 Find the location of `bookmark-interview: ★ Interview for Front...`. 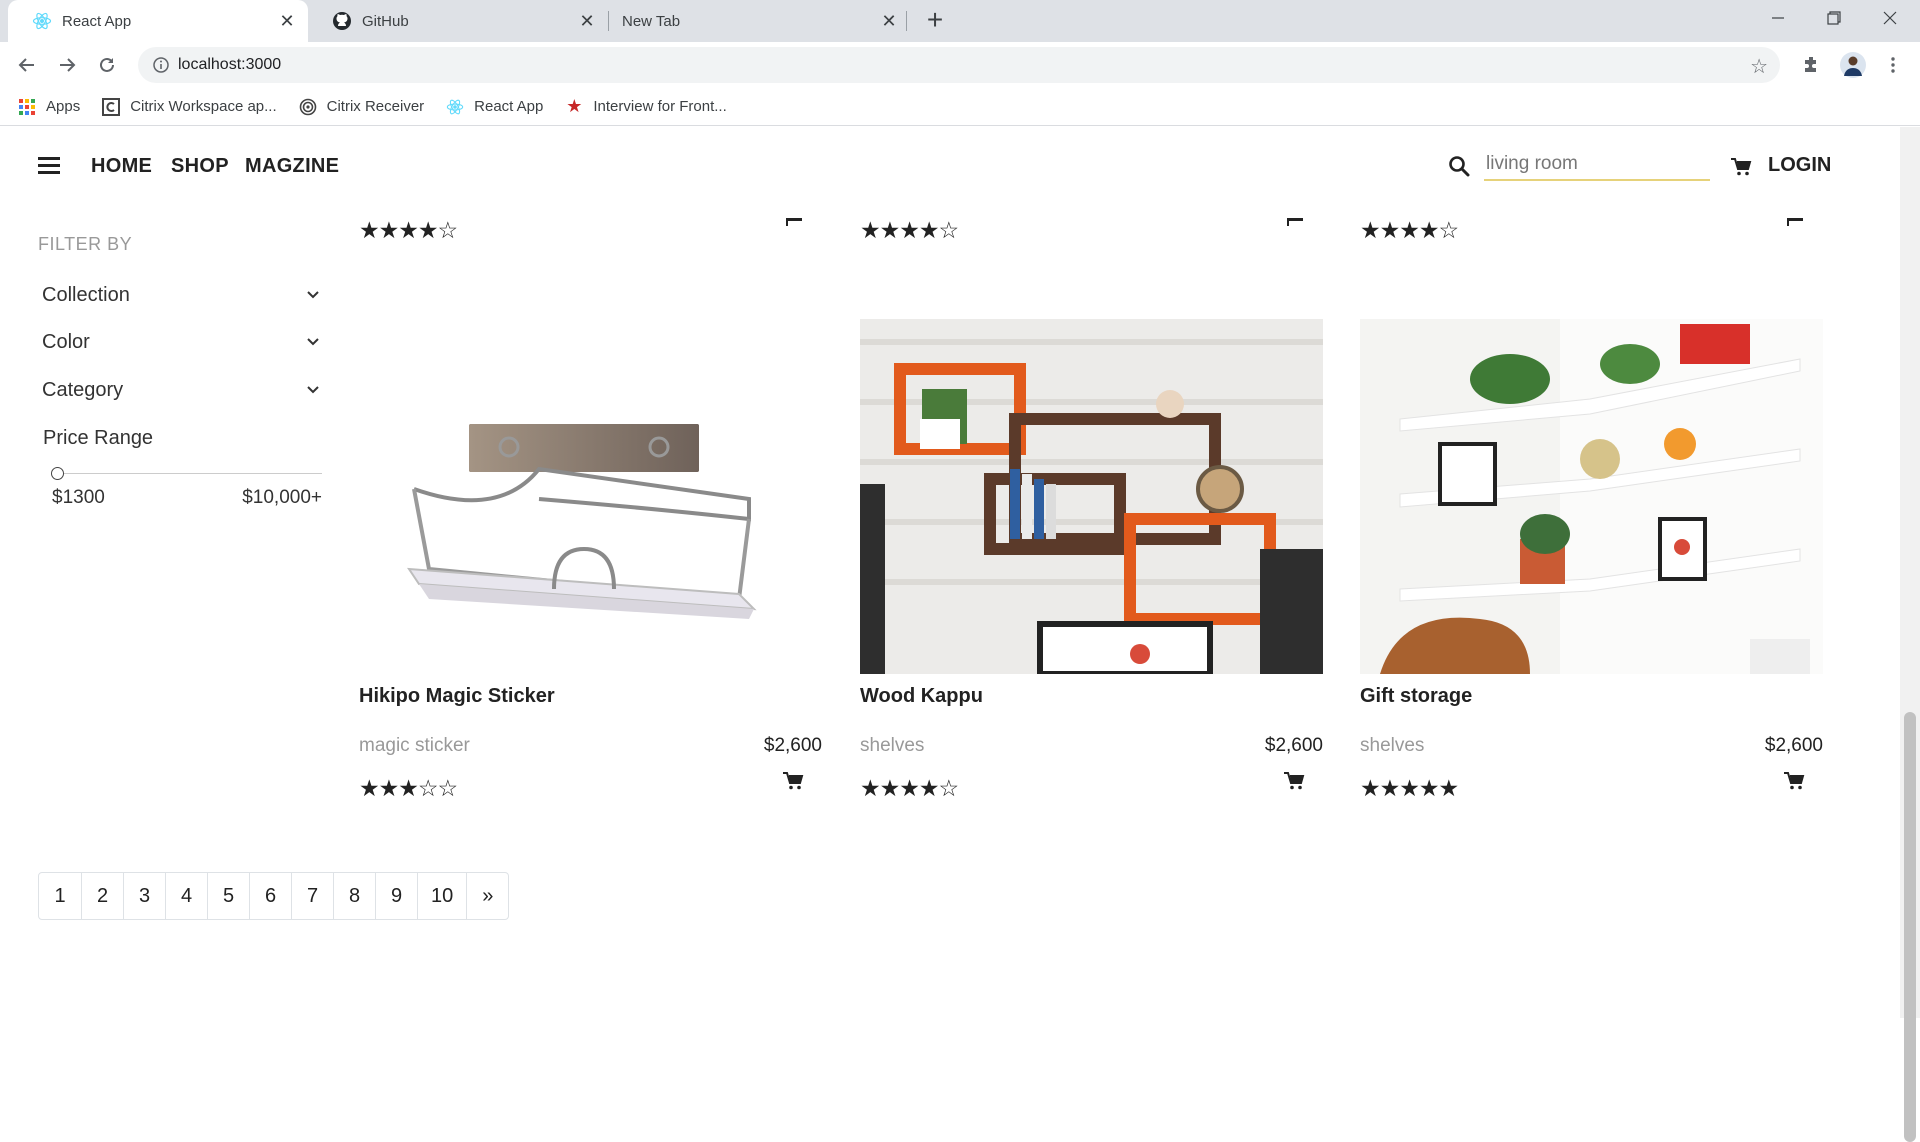

bookmark-interview: ★ Interview for Front... is located at coordinates (645, 106).